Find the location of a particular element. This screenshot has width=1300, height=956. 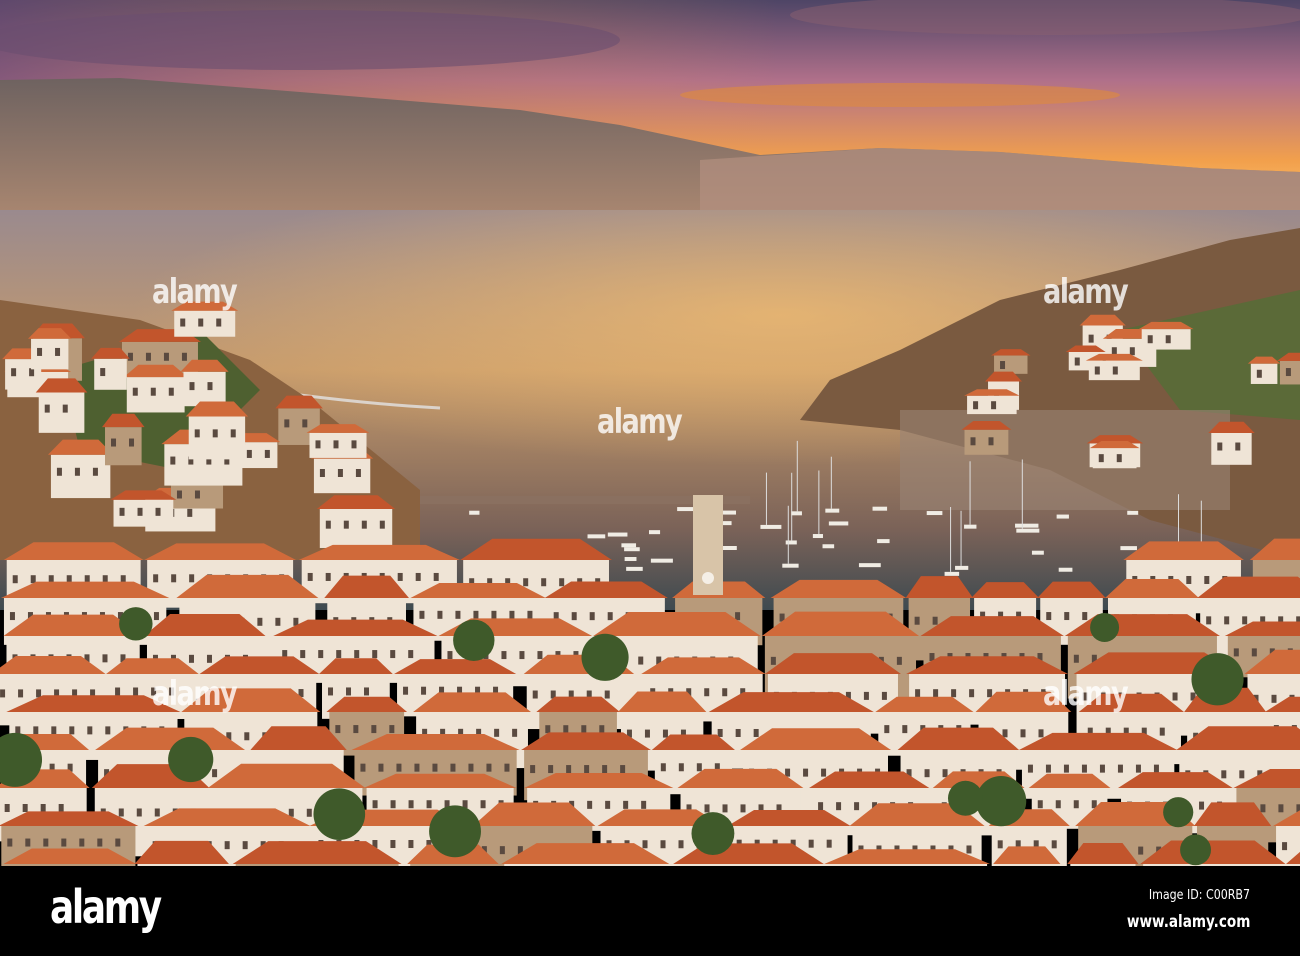

footer-bar: alamy Image ID: C00RB7 www.alamy.com is located at coordinates (650, 911).